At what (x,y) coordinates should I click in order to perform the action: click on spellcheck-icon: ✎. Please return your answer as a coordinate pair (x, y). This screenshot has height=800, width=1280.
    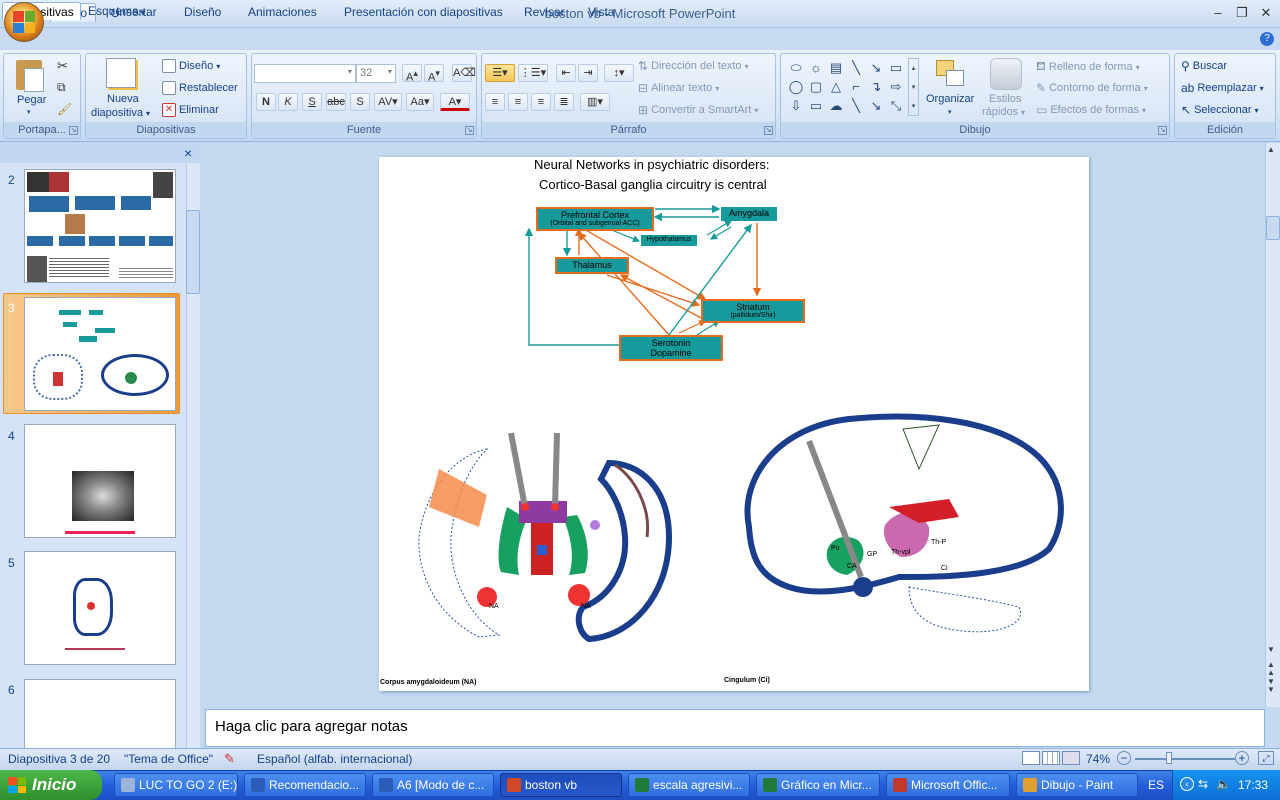
    Looking at the image, I should click on (229, 759).